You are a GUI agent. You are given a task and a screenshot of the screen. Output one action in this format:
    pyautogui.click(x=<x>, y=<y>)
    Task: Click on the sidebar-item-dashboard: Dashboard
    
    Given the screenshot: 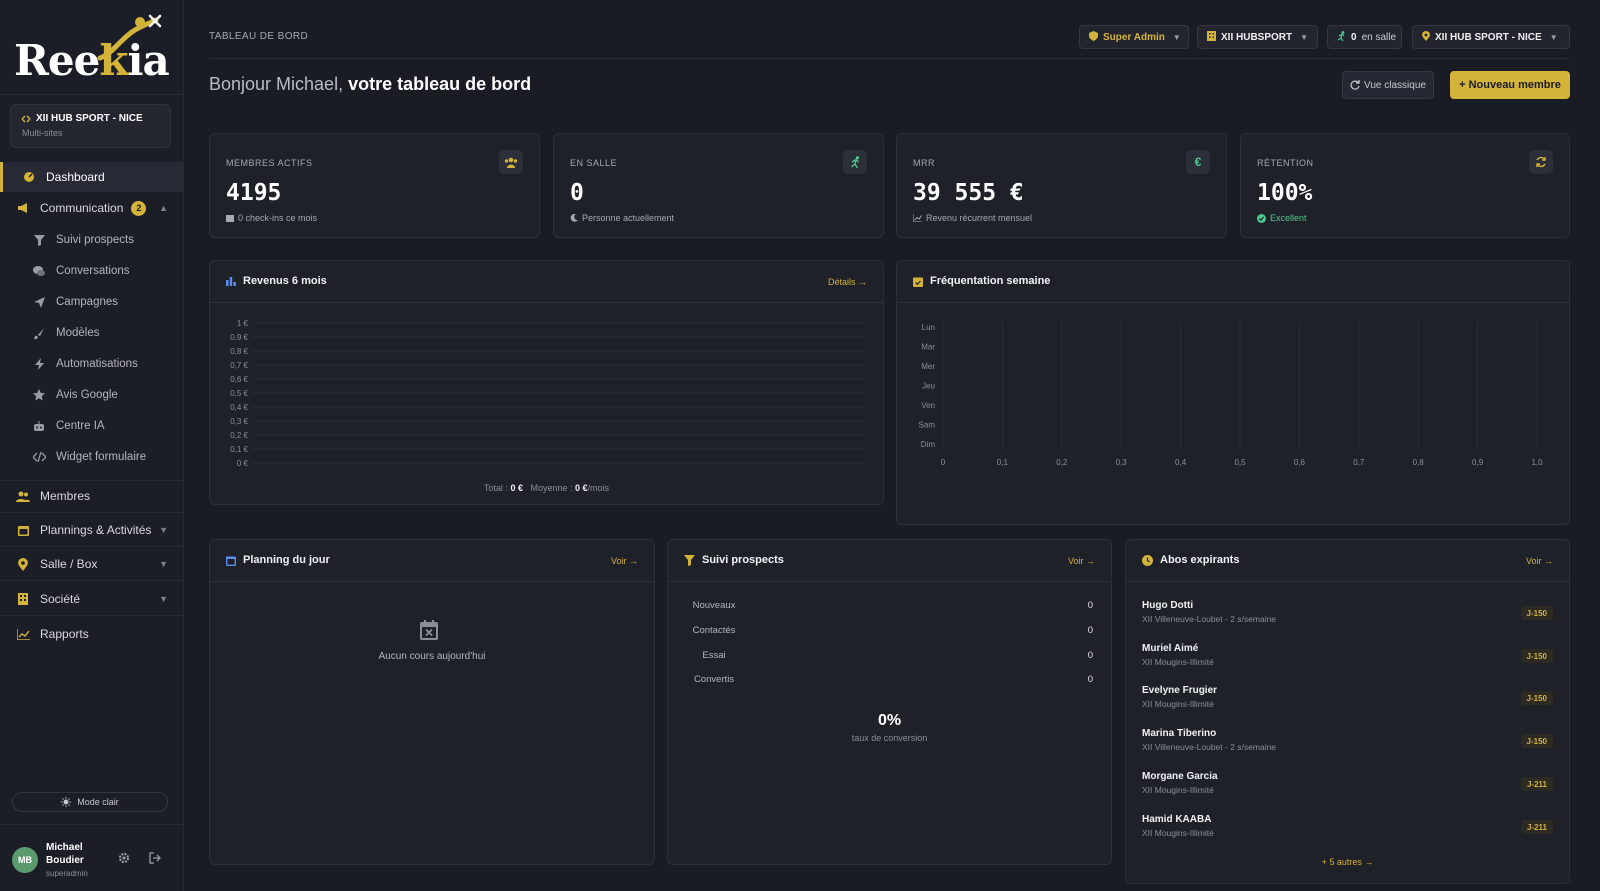 What is the action you would take?
    pyautogui.click(x=92, y=177)
    